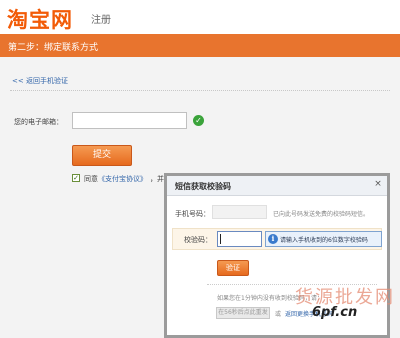  I want to click on agree-text: 同意《支付宝协议》, so click(115, 179).